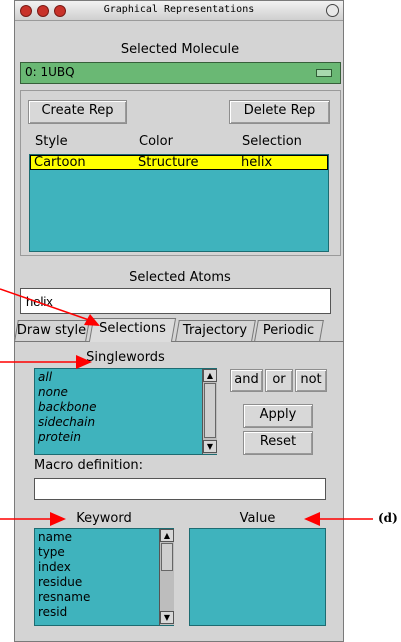  I want to click on selected-atoms-header: Selected Atoms, so click(180, 277).